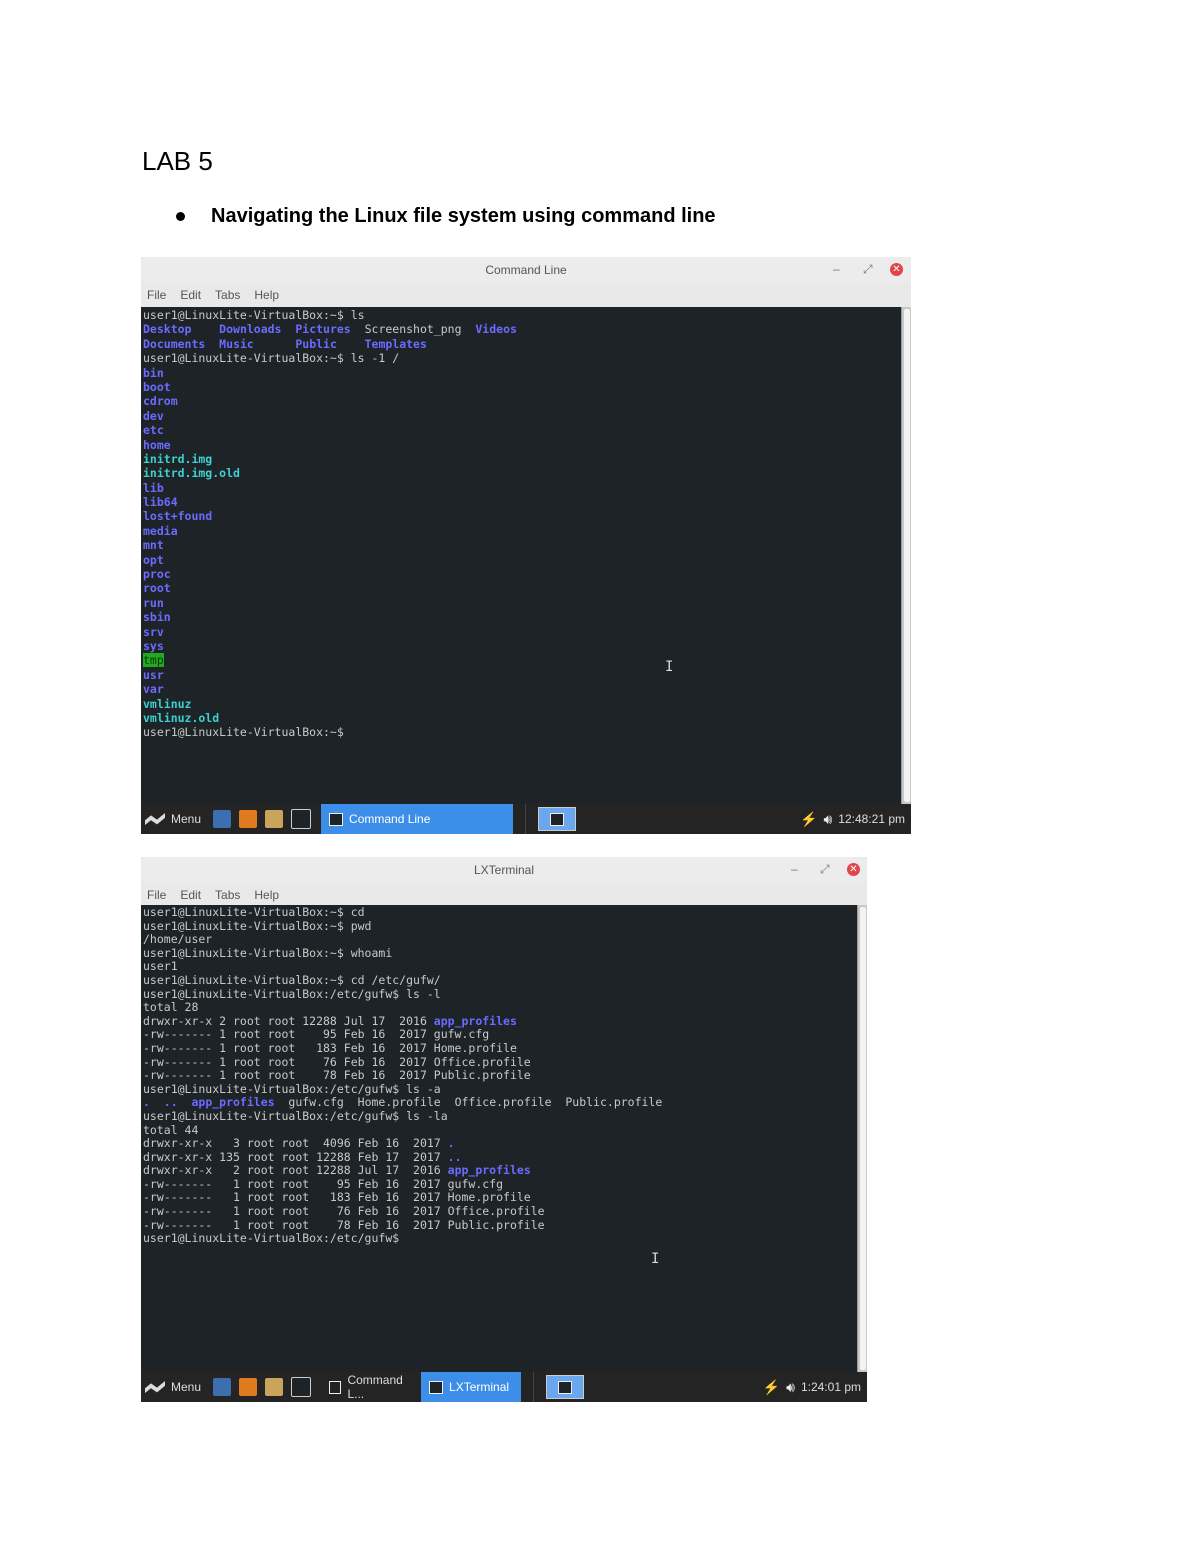 The height and width of the screenshot is (1553, 1200). What do you see at coordinates (521, 603) in the screenshot?
I see `terminal-line: run` at bounding box center [521, 603].